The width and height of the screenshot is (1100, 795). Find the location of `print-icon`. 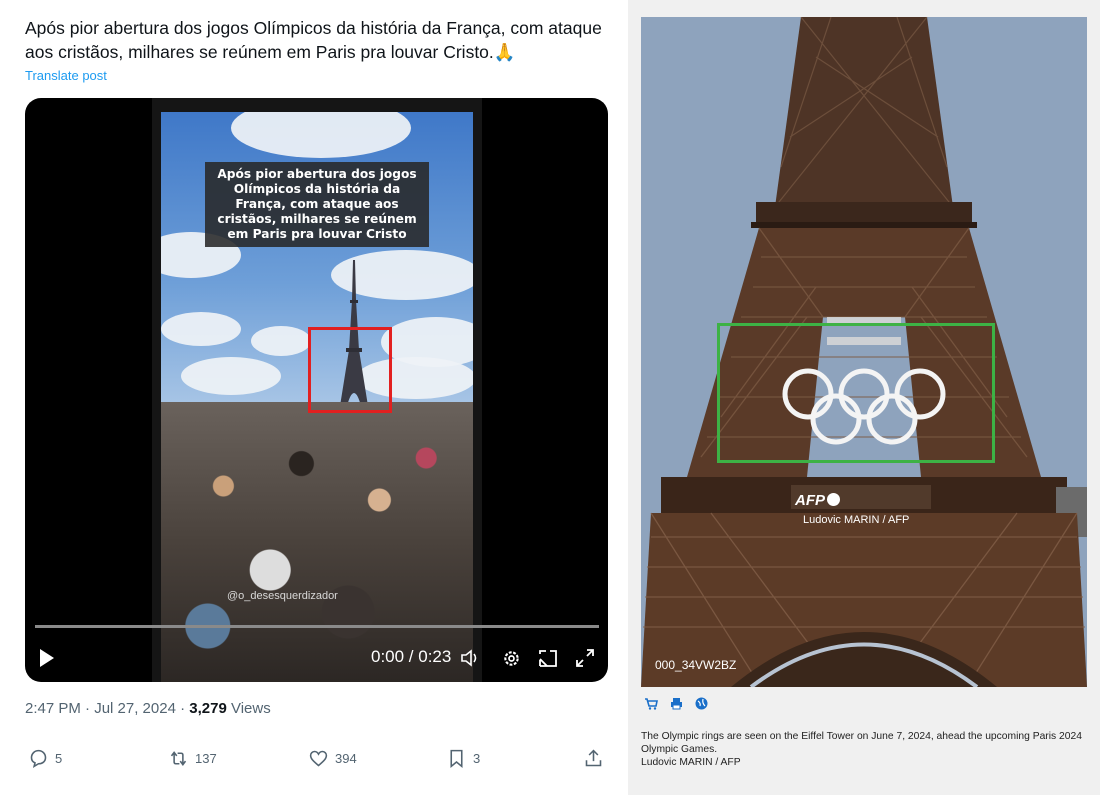

print-icon is located at coordinates (676, 703).